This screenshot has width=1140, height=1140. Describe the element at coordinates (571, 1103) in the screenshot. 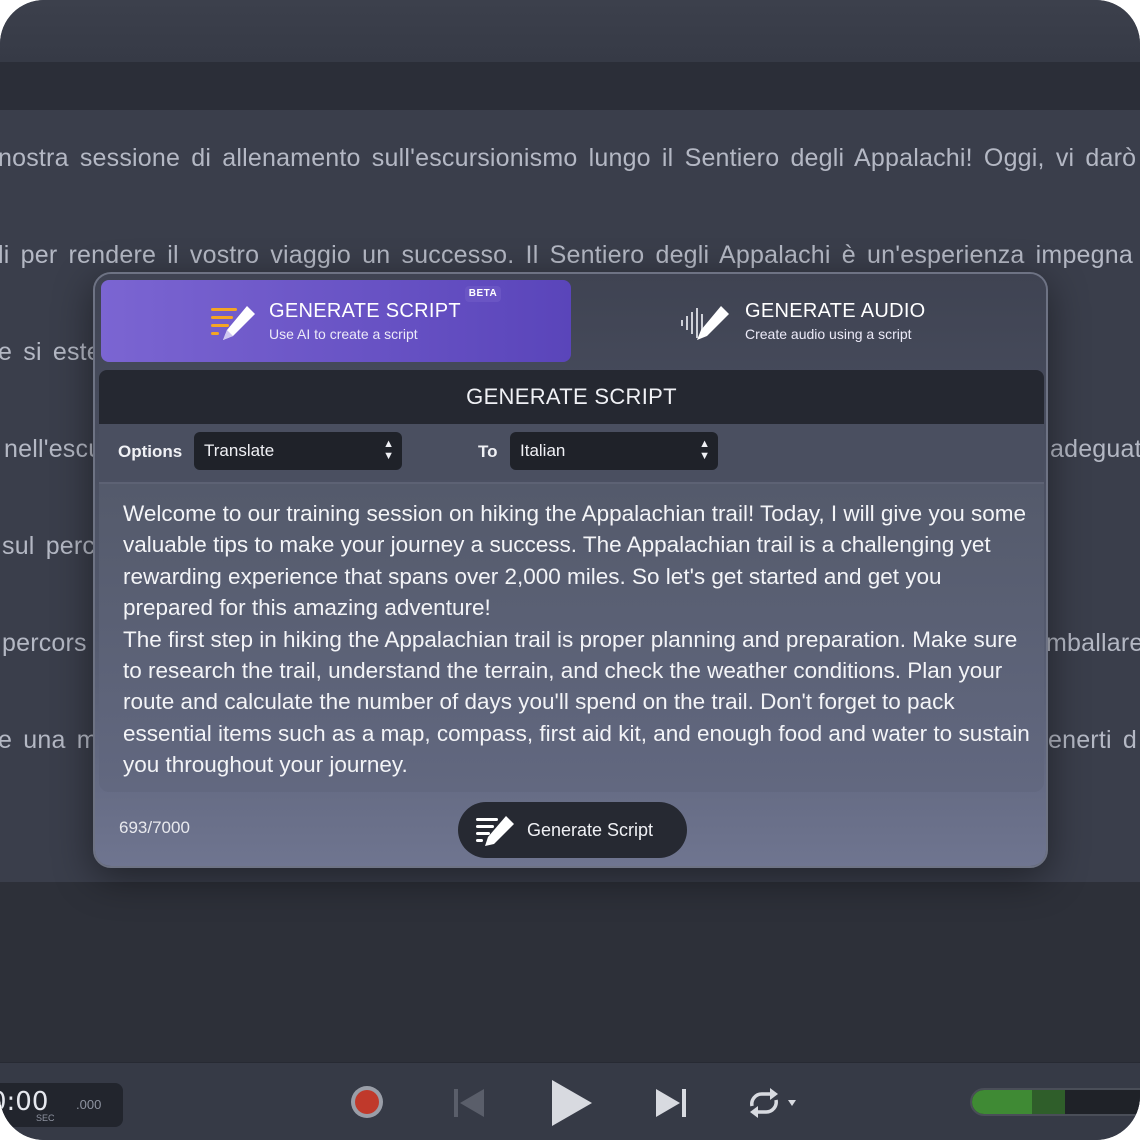

I see `play-icon` at that location.